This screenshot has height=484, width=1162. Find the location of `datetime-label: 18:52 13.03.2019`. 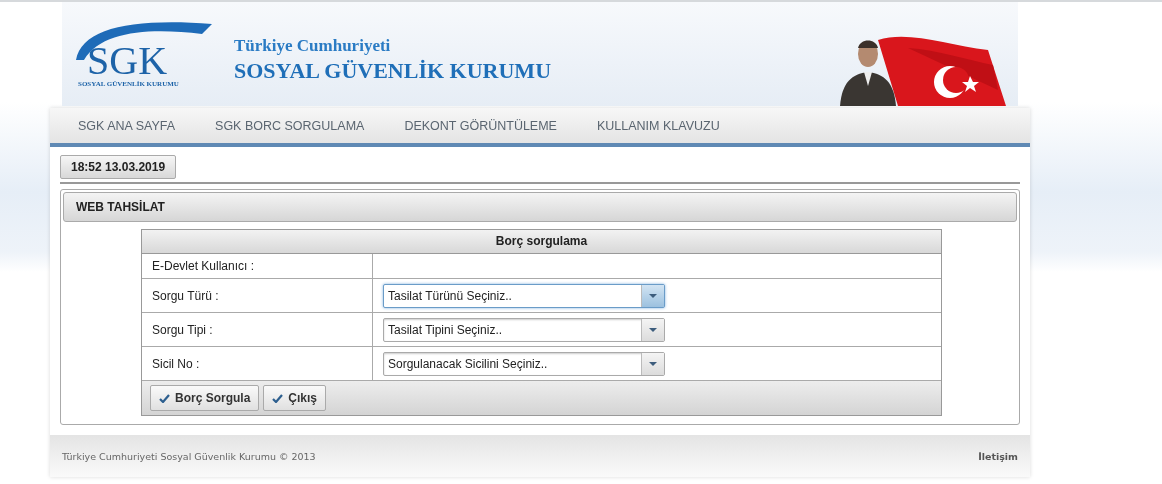

datetime-label: 18:52 13.03.2019 is located at coordinates (118, 167).